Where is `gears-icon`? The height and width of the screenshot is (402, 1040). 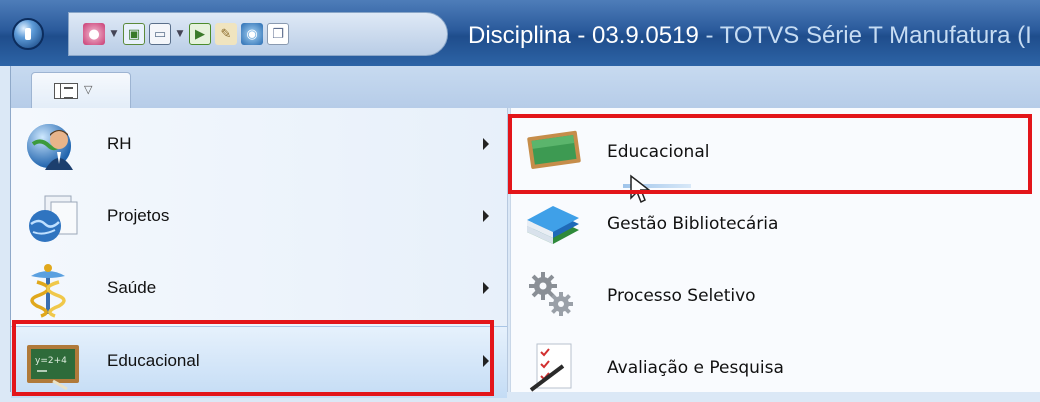
gears-icon is located at coordinates (553, 294).